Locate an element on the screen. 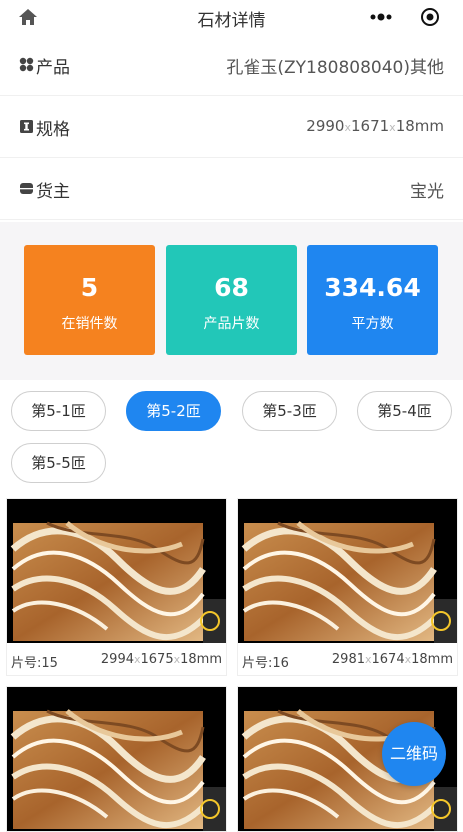  slab-length: 2994 is located at coordinates (117, 659).